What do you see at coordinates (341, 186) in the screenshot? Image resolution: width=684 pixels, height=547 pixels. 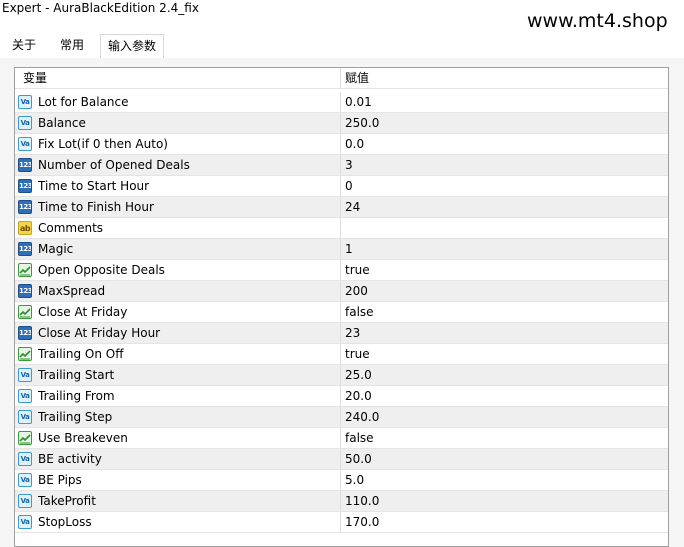 I see `parameter-row: 123 Time to Start Hour 0` at bounding box center [341, 186].